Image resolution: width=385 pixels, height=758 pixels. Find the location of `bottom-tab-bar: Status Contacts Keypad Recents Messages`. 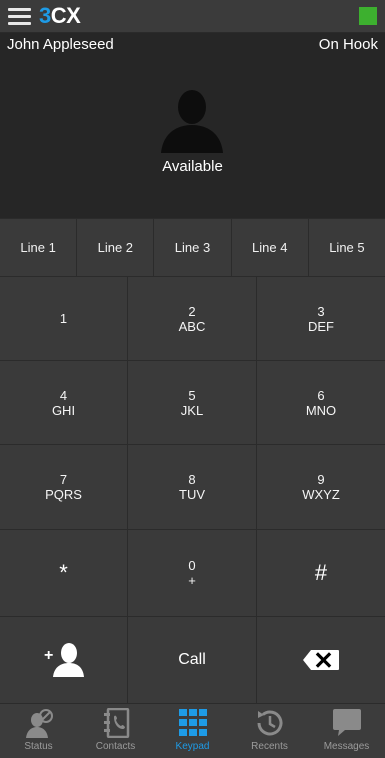

bottom-tab-bar: Status Contacts Keypad Recents Messages is located at coordinates (192, 730).